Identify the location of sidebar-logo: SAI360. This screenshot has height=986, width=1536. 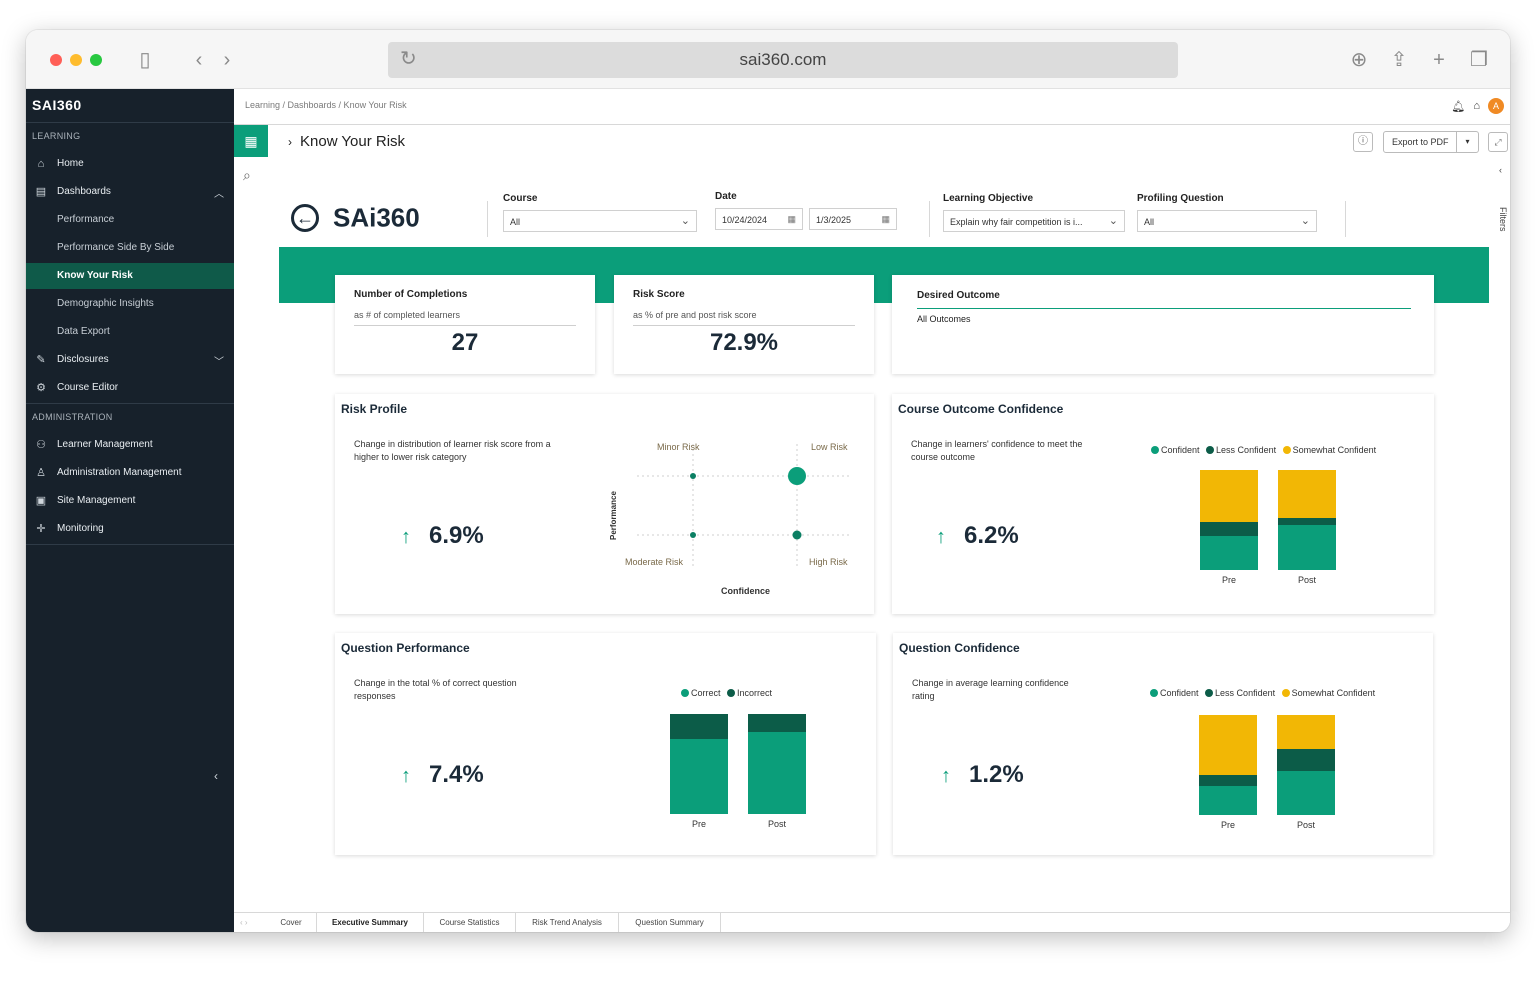
(57, 105).